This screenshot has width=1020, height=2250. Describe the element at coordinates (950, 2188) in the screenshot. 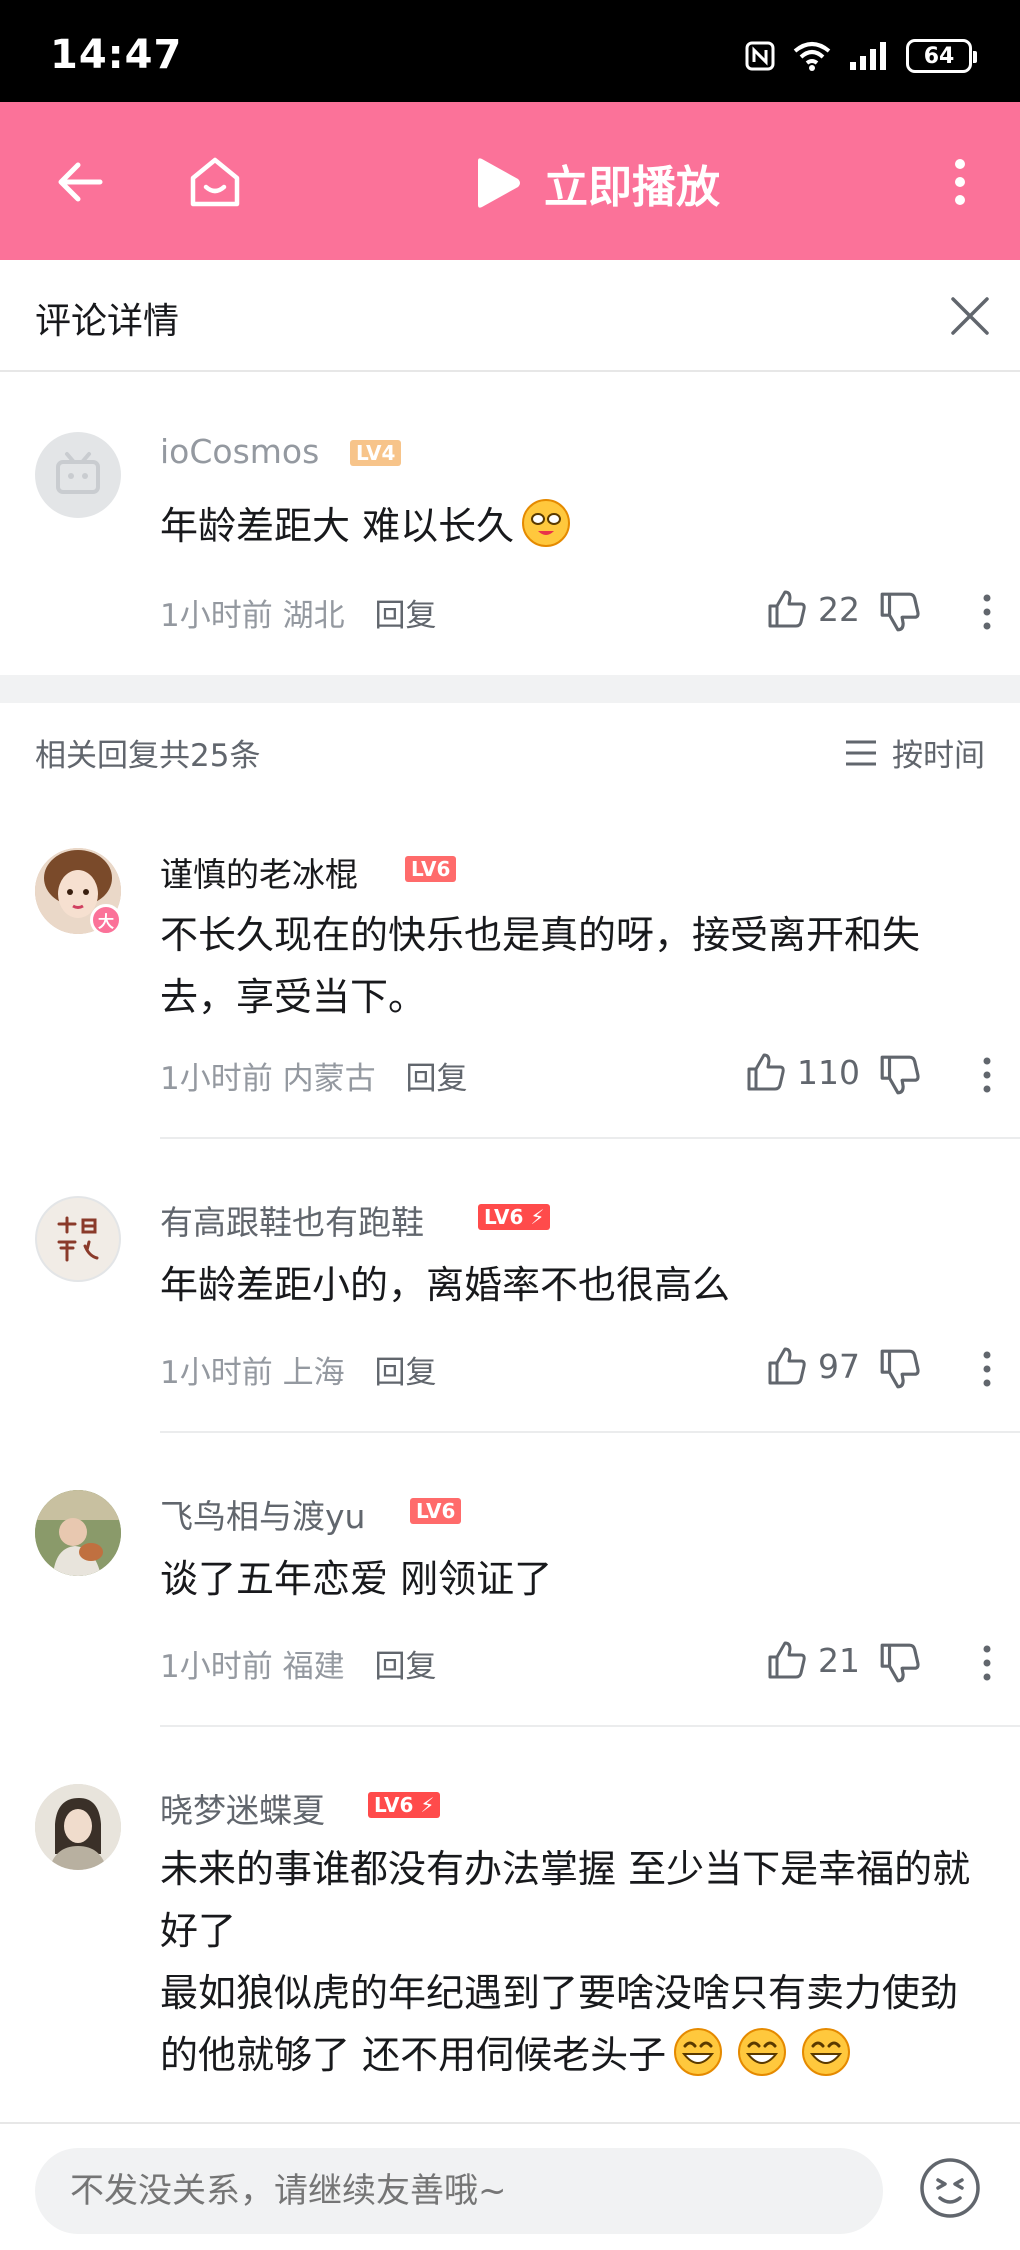

I see `emoji-picker-icon` at that location.